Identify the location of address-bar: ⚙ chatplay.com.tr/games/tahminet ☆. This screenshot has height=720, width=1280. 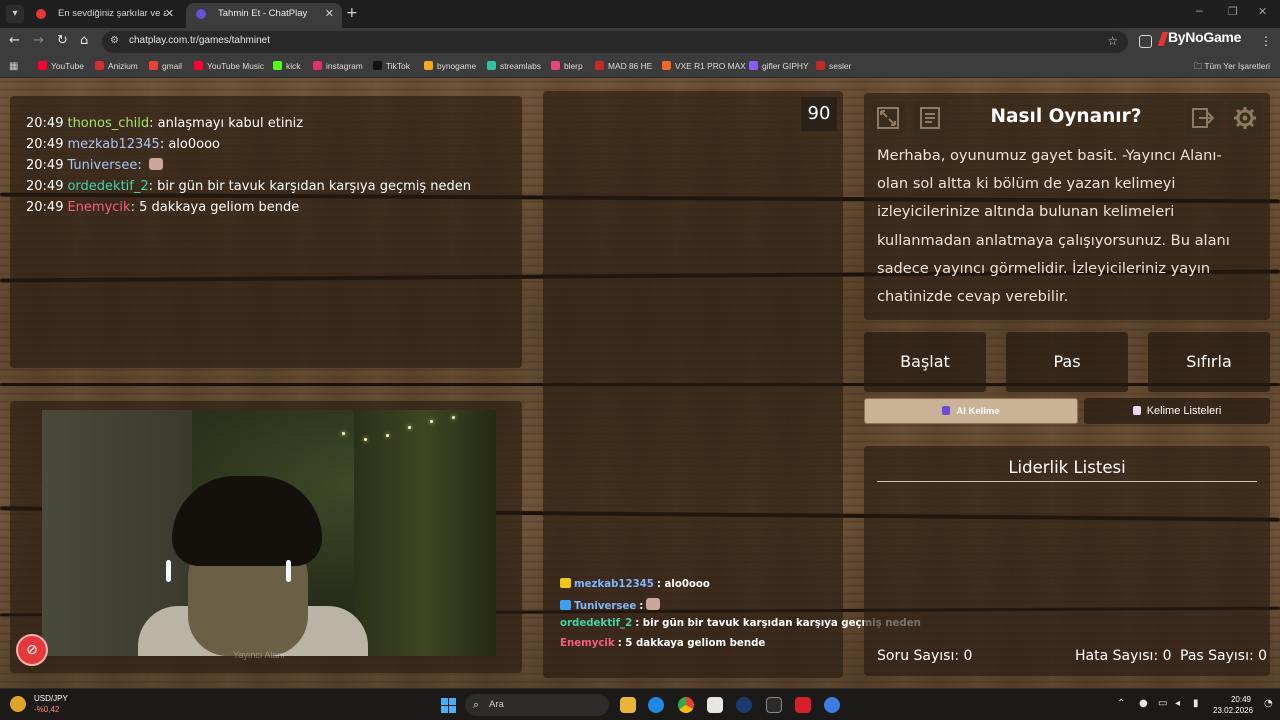
(615, 42).